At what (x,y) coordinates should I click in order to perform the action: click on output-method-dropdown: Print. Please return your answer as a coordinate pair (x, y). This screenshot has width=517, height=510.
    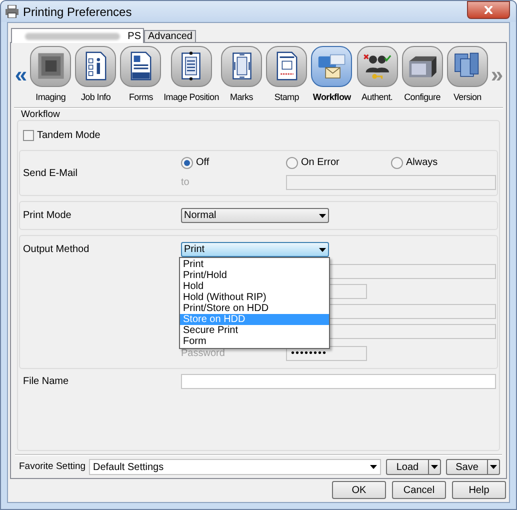
    Looking at the image, I should click on (255, 249).